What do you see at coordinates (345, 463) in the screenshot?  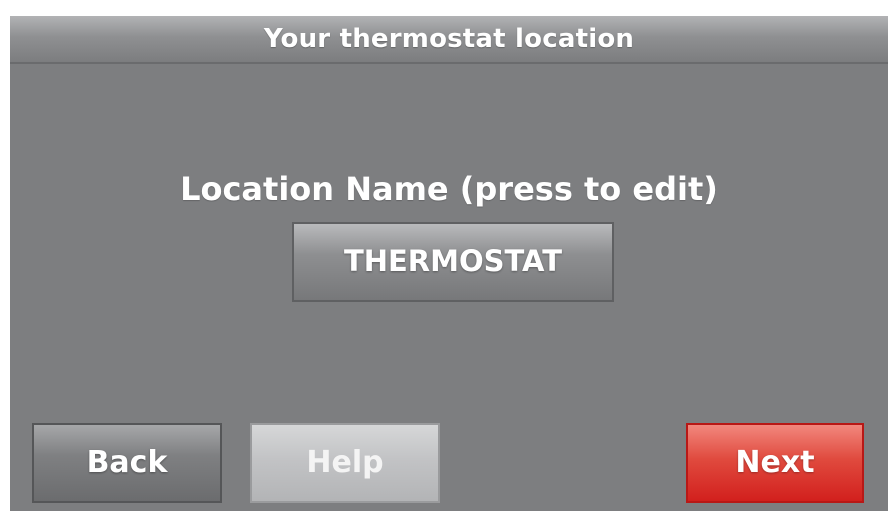 I see `help-button: Help` at bounding box center [345, 463].